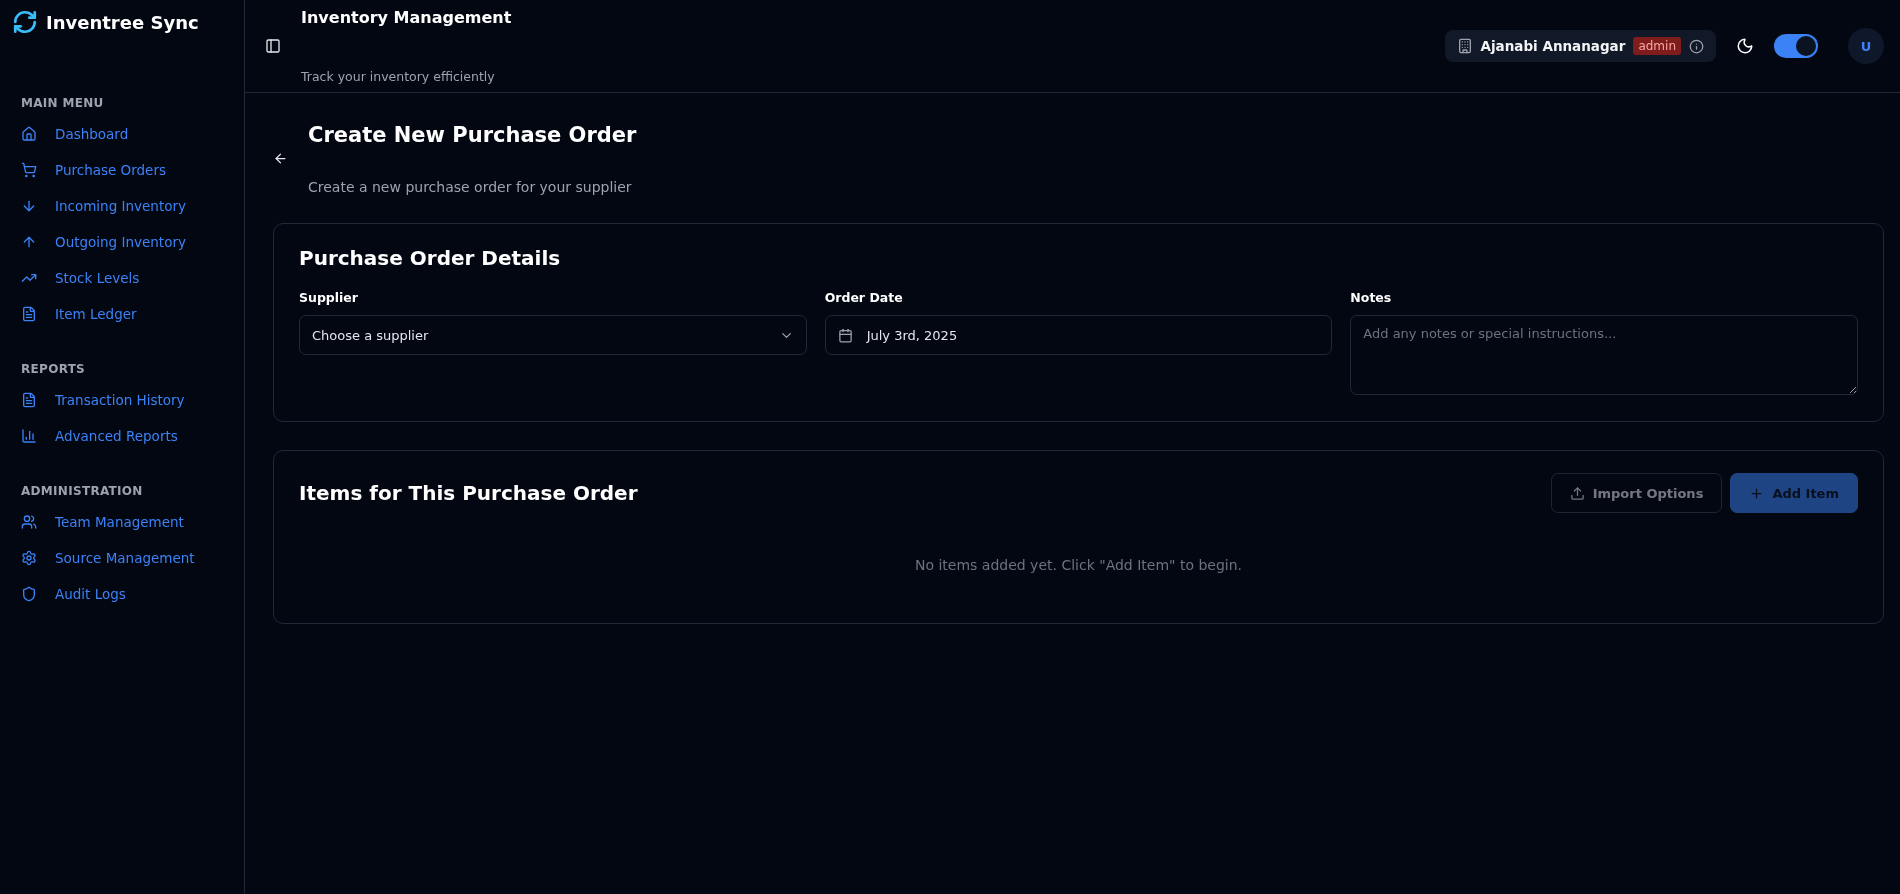 The image size is (1900, 894). Describe the element at coordinates (122, 170) in the screenshot. I see `nav-link: Purchase Orders` at that location.